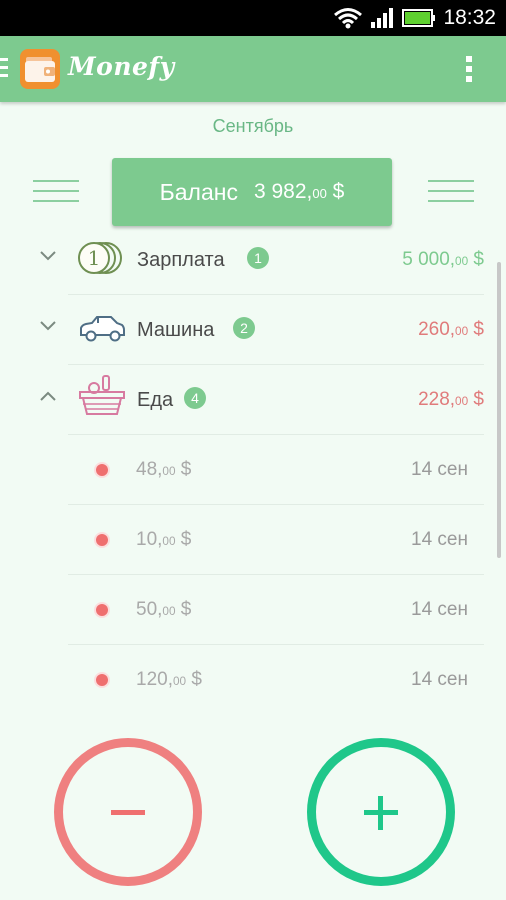  Describe the element at coordinates (121, 66) in the screenshot. I see `app-title: Monefy` at that location.